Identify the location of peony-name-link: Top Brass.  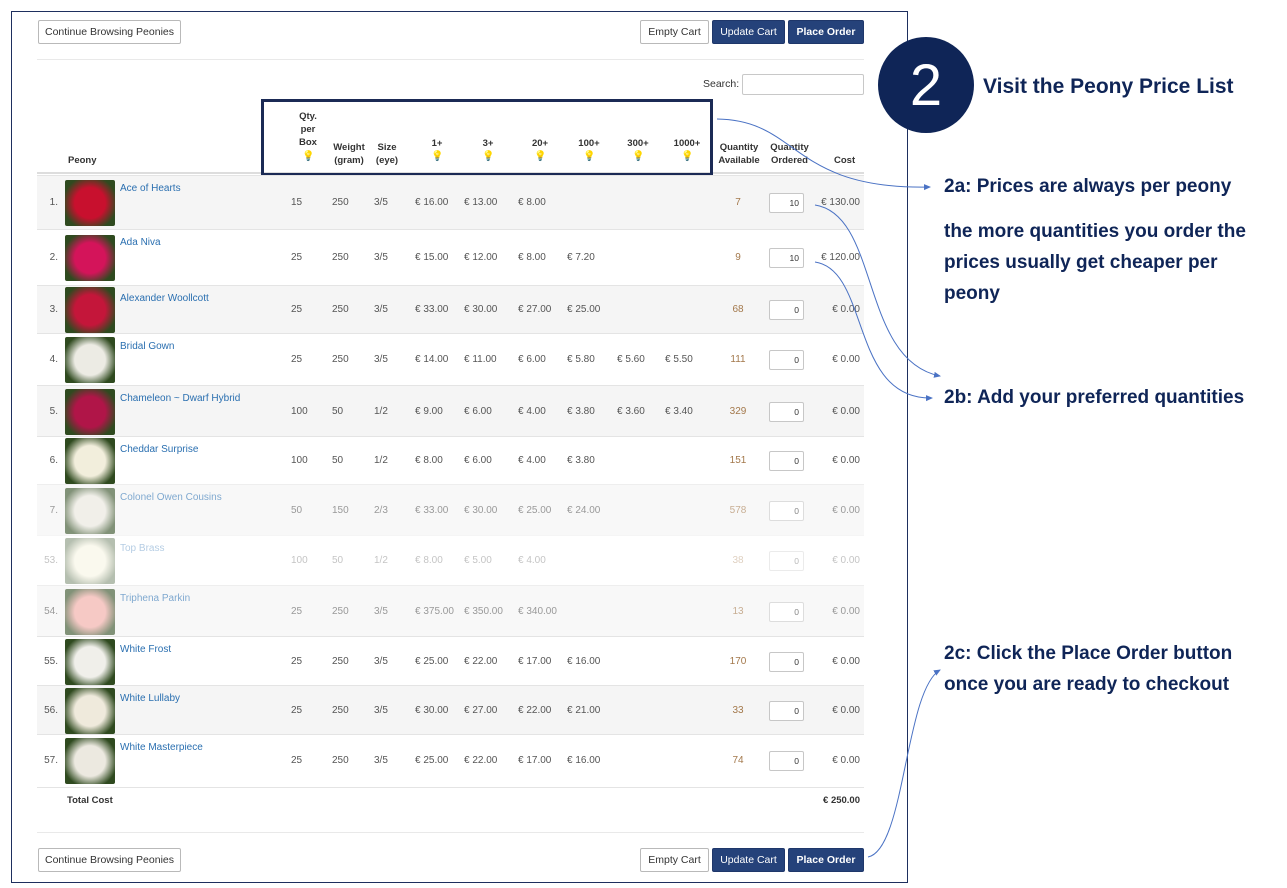
(142, 548).